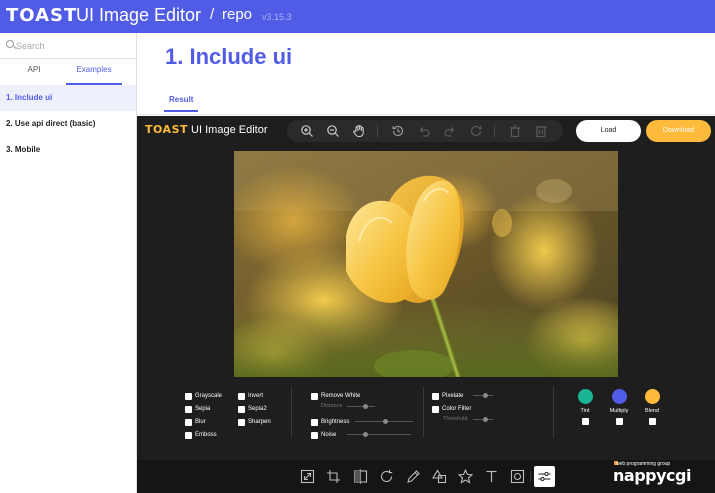 This screenshot has width=715, height=493. Describe the element at coordinates (335, 422) in the screenshot. I see `brightness-label: Brightness` at that location.